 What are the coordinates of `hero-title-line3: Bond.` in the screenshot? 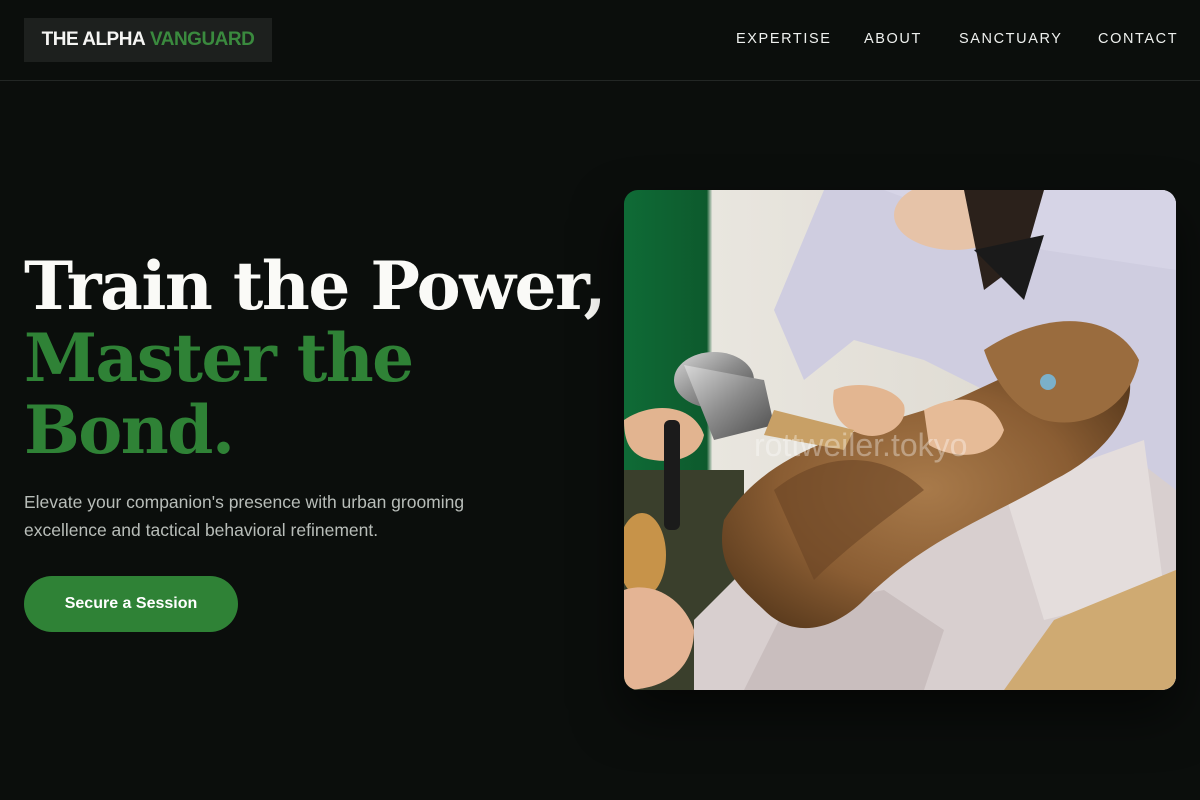 It's located at (129, 430).